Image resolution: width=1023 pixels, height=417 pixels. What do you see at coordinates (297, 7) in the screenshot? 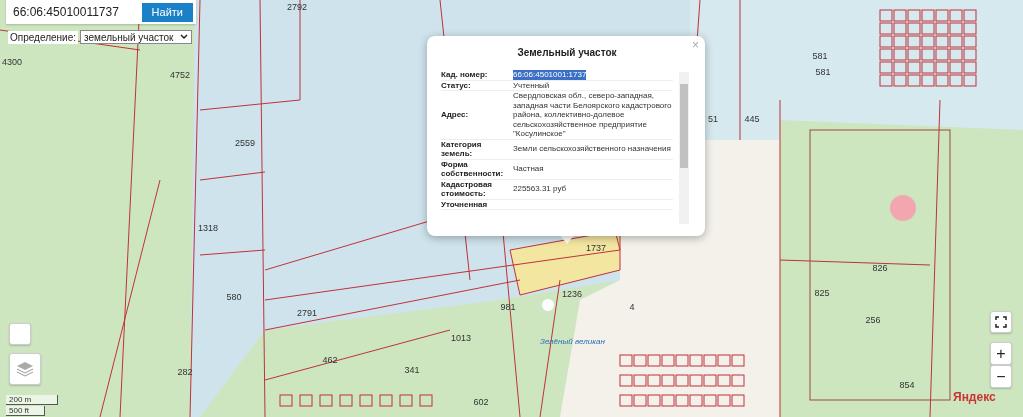
I see `parcel-number: 2792` at bounding box center [297, 7].